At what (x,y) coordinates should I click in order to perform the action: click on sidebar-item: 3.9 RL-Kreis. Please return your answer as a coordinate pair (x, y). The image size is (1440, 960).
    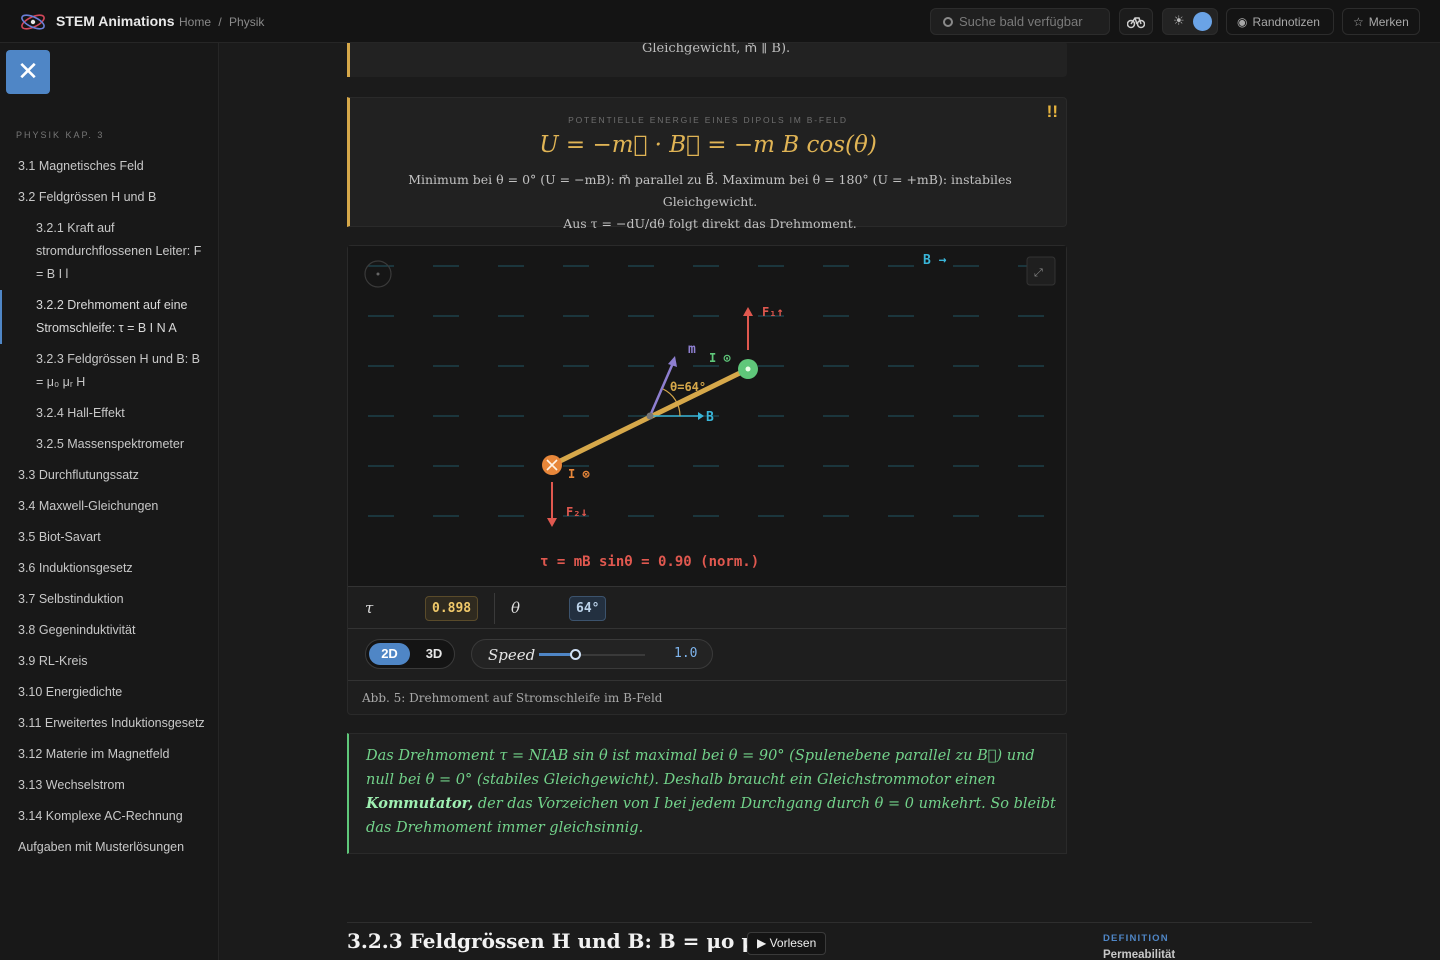
    Looking at the image, I should click on (109, 661).